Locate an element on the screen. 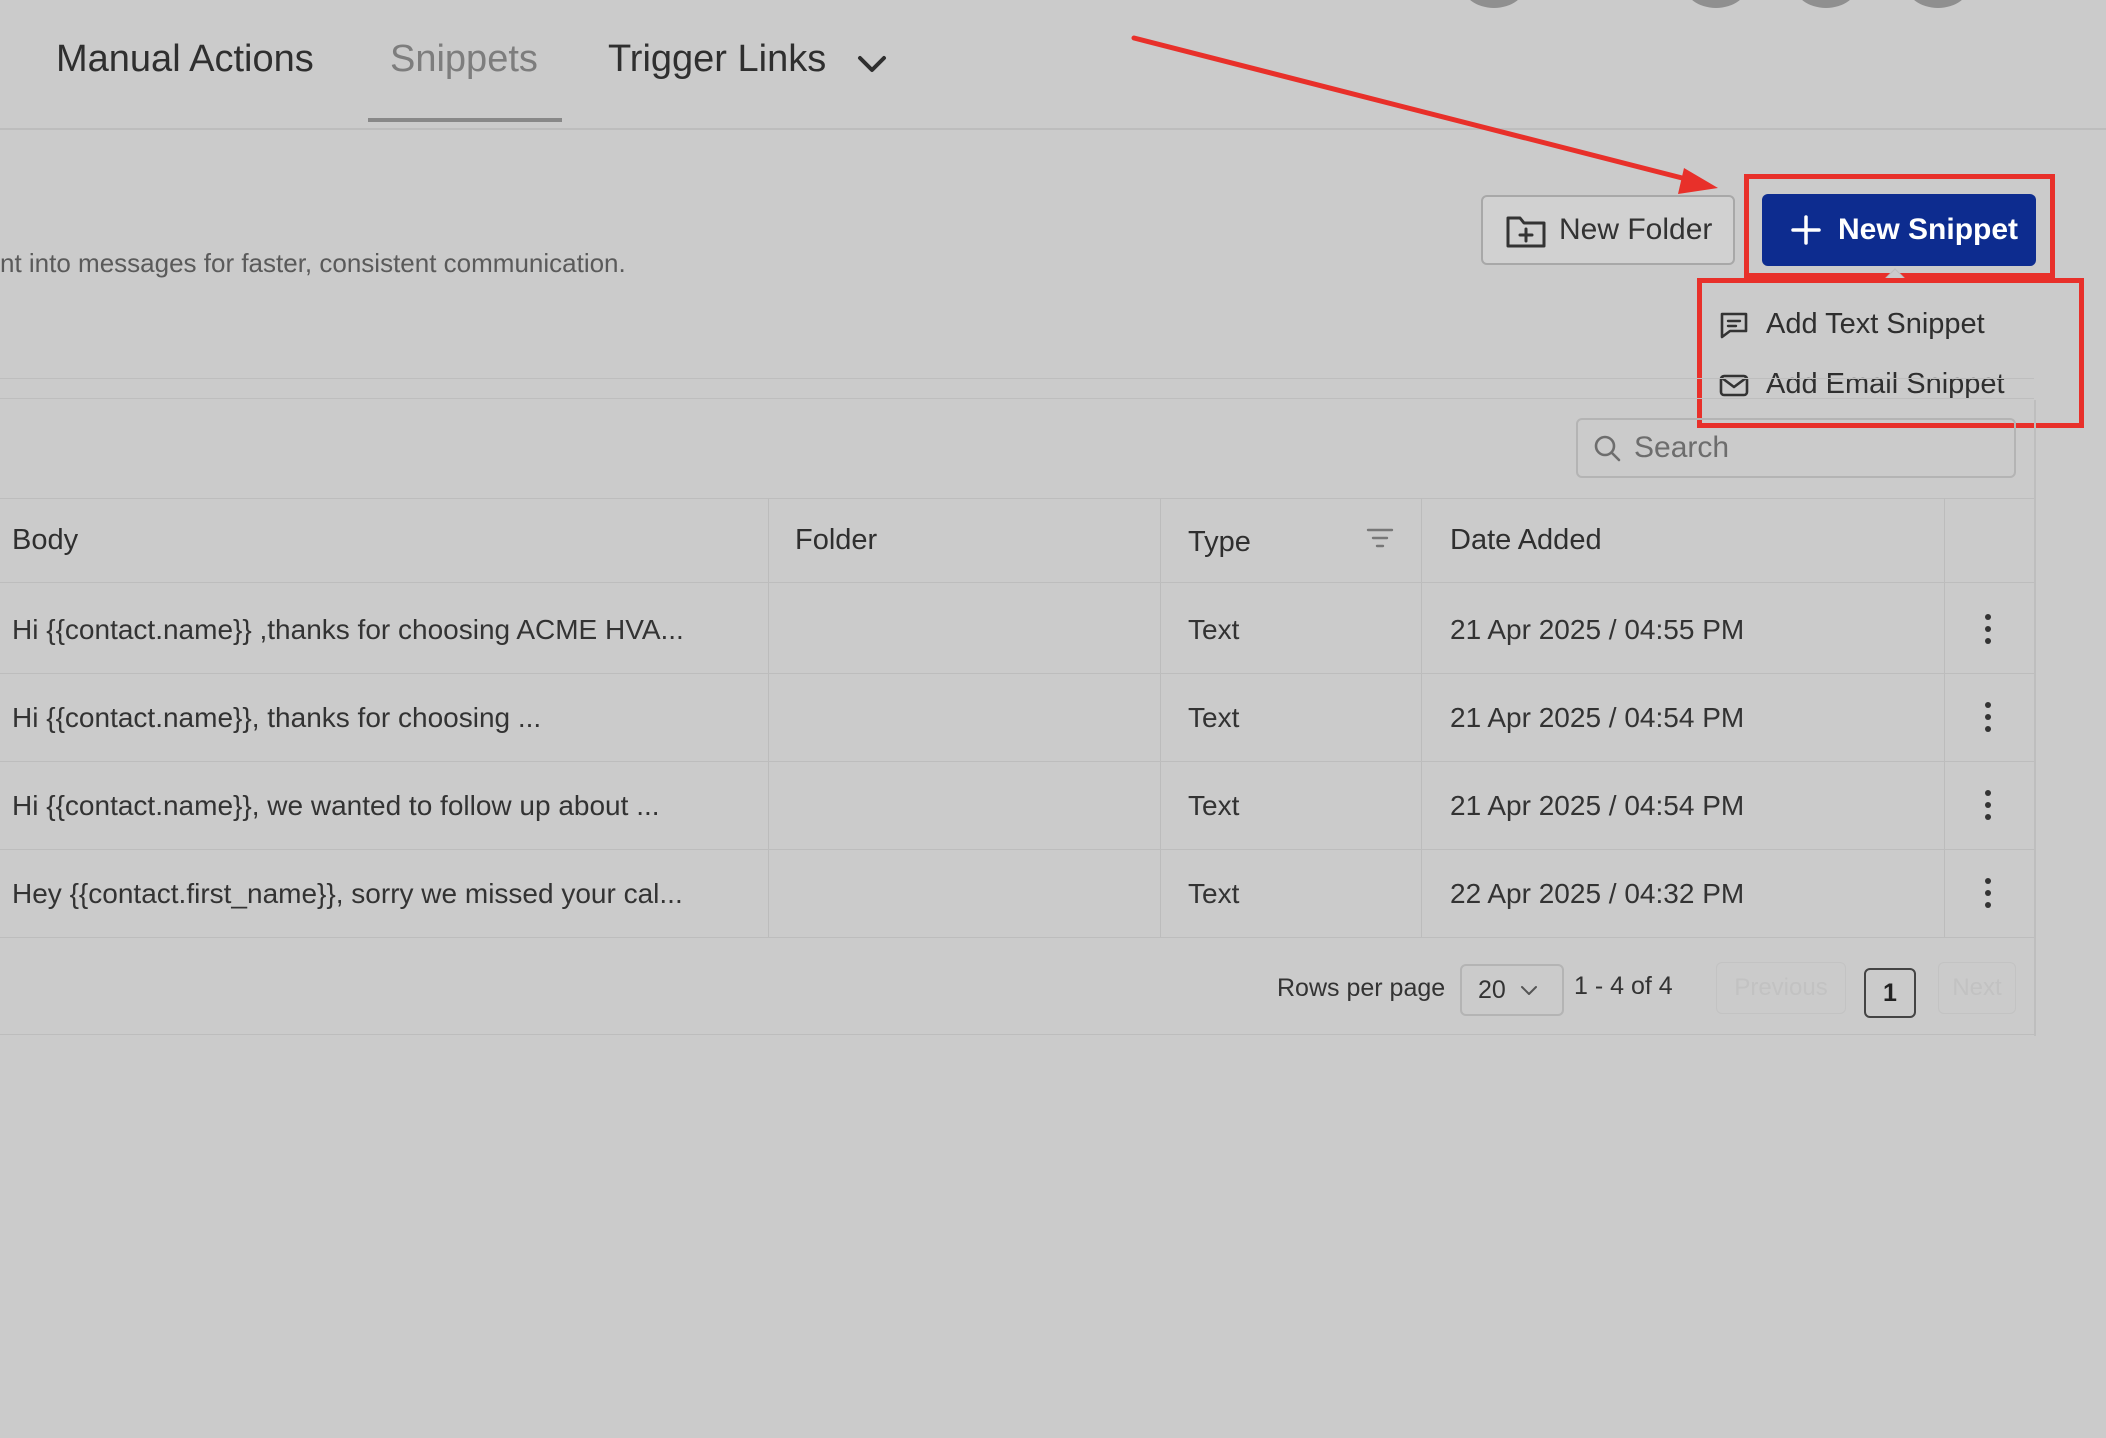 This screenshot has width=2106, height=1438. next-button: Next is located at coordinates (1977, 988).